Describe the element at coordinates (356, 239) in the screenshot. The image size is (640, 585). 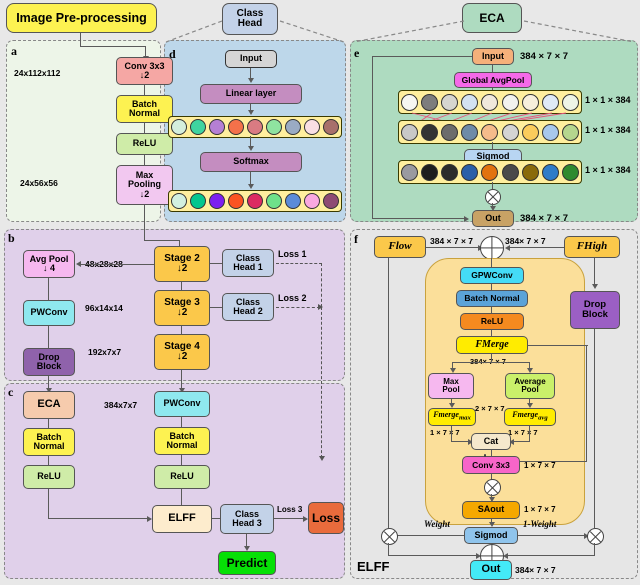
I see `panel-f-letter: f` at that location.